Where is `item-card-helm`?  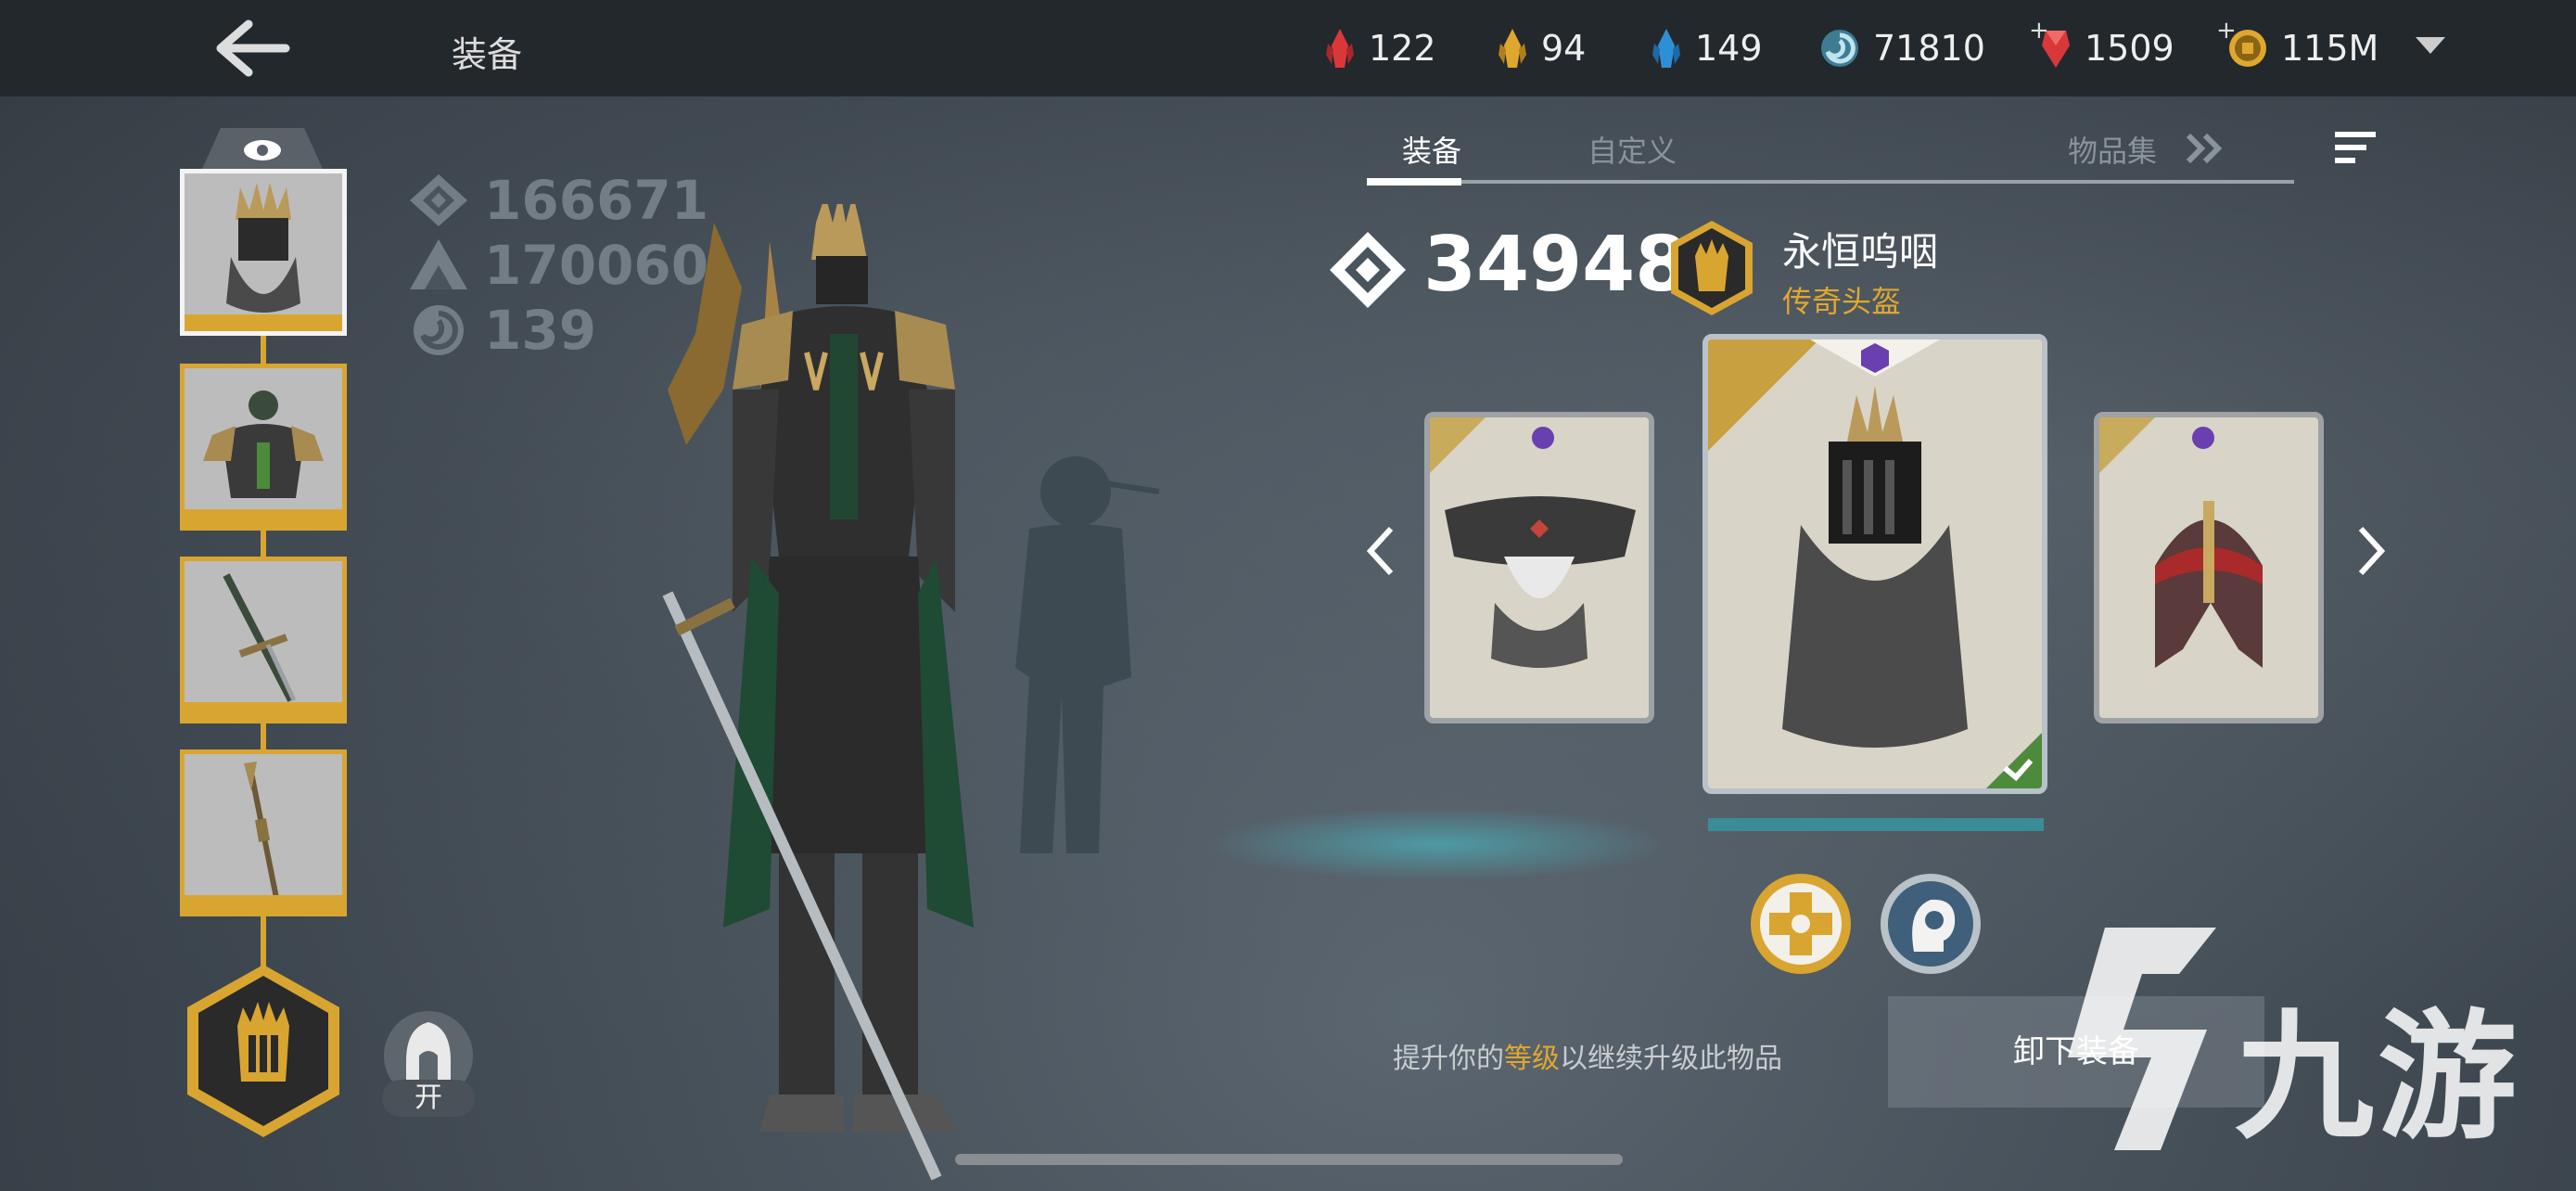 item-card-helm is located at coordinates (2209, 568).